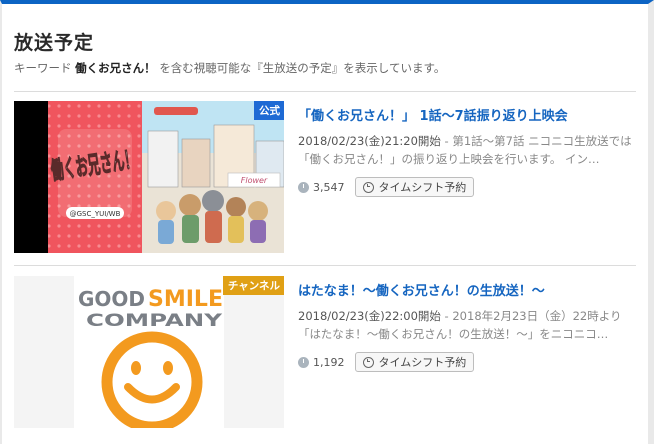 This screenshot has width=654, height=444. Describe the element at coordinates (95, 214) in the screenshot. I see `thumbnail-credit: @GSC_YUI/WB` at that location.